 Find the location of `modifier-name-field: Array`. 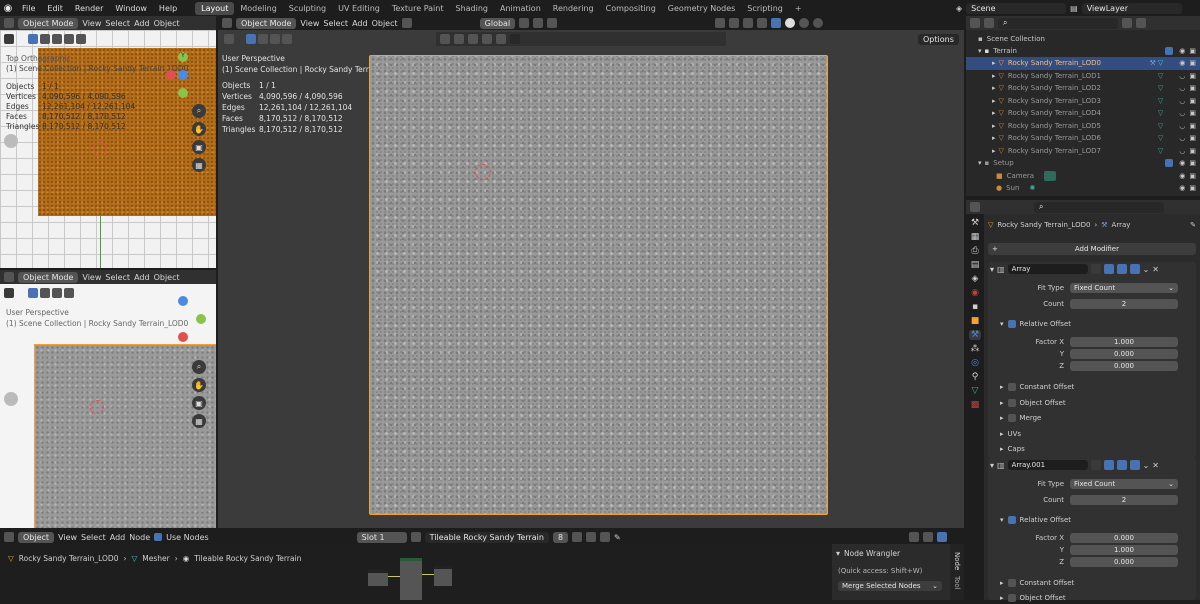

modifier-name-field: Array is located at coordinates (1047, 269).